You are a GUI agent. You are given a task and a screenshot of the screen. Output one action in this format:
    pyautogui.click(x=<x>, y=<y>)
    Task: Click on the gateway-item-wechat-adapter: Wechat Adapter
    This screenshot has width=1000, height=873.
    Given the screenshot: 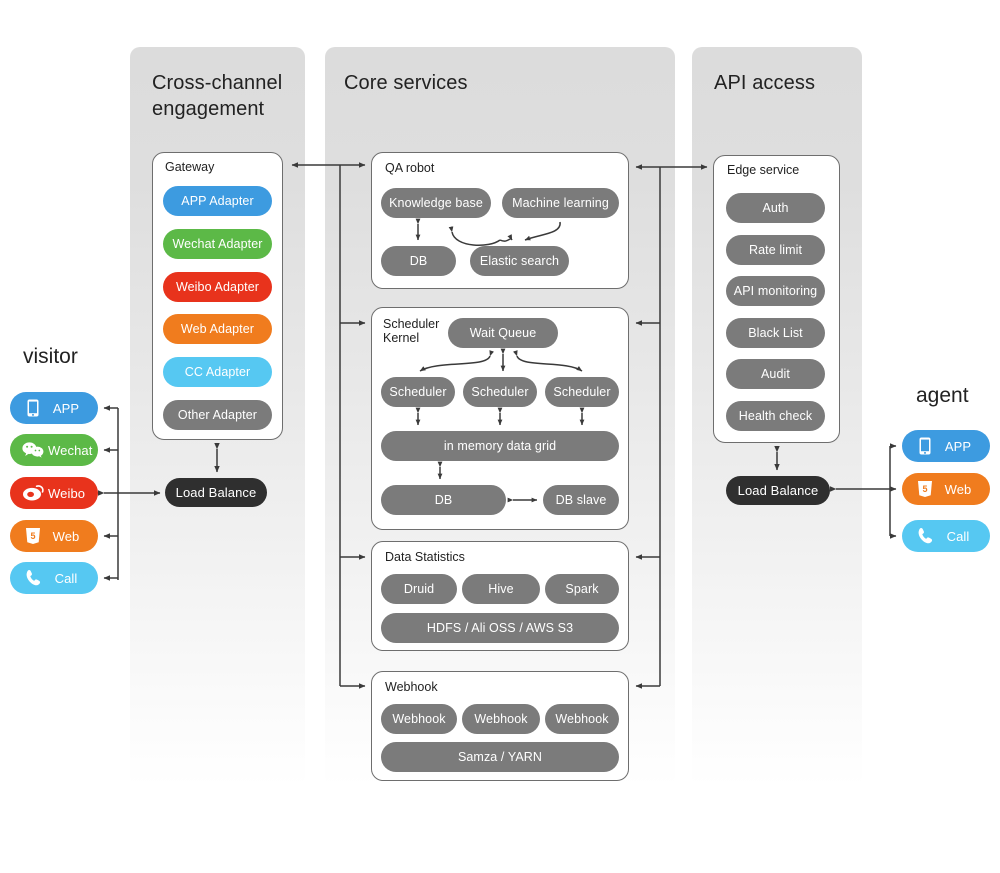 What is the action you would take?
    pyautogui.click(x=217, y=244)
    